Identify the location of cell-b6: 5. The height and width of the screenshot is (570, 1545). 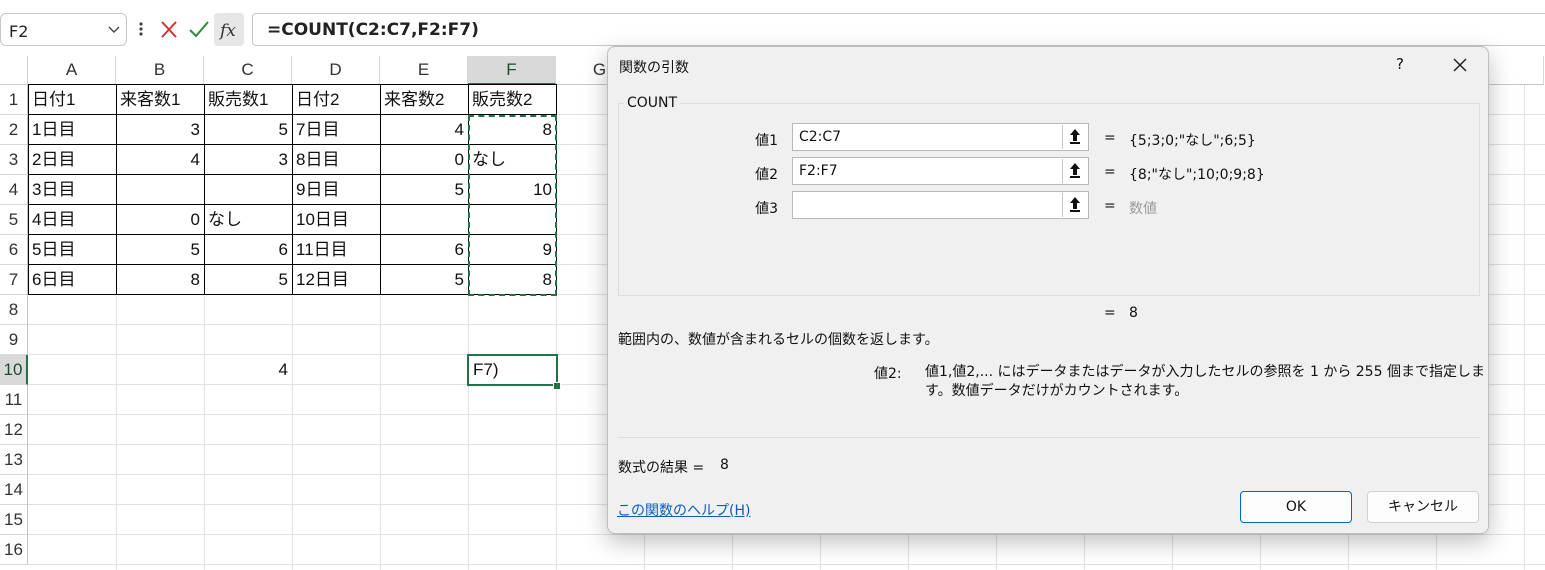
(160, 250).